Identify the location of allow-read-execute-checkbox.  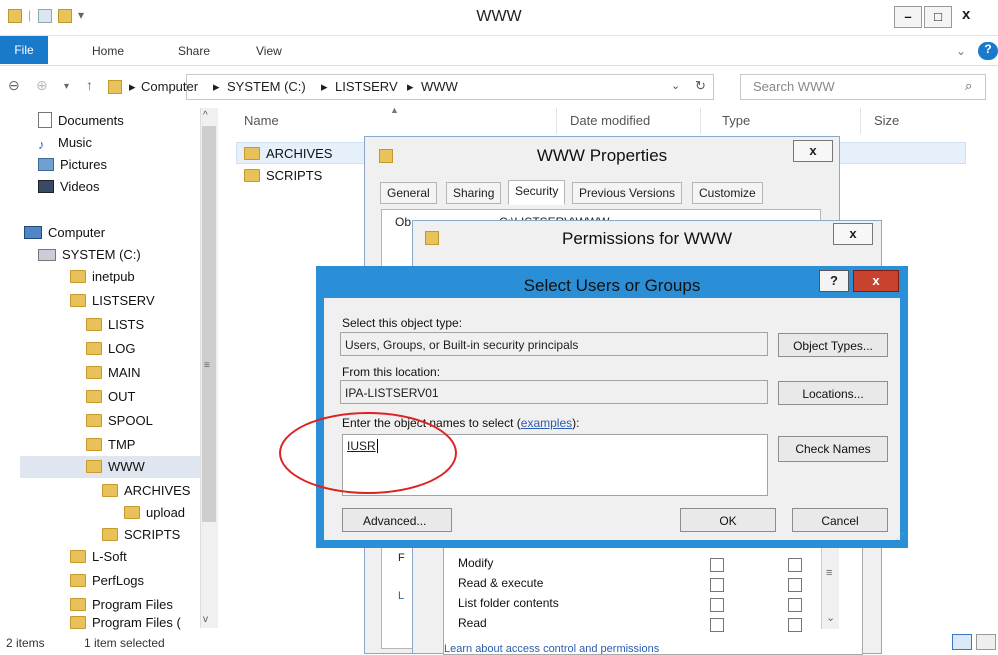
(717, 585).